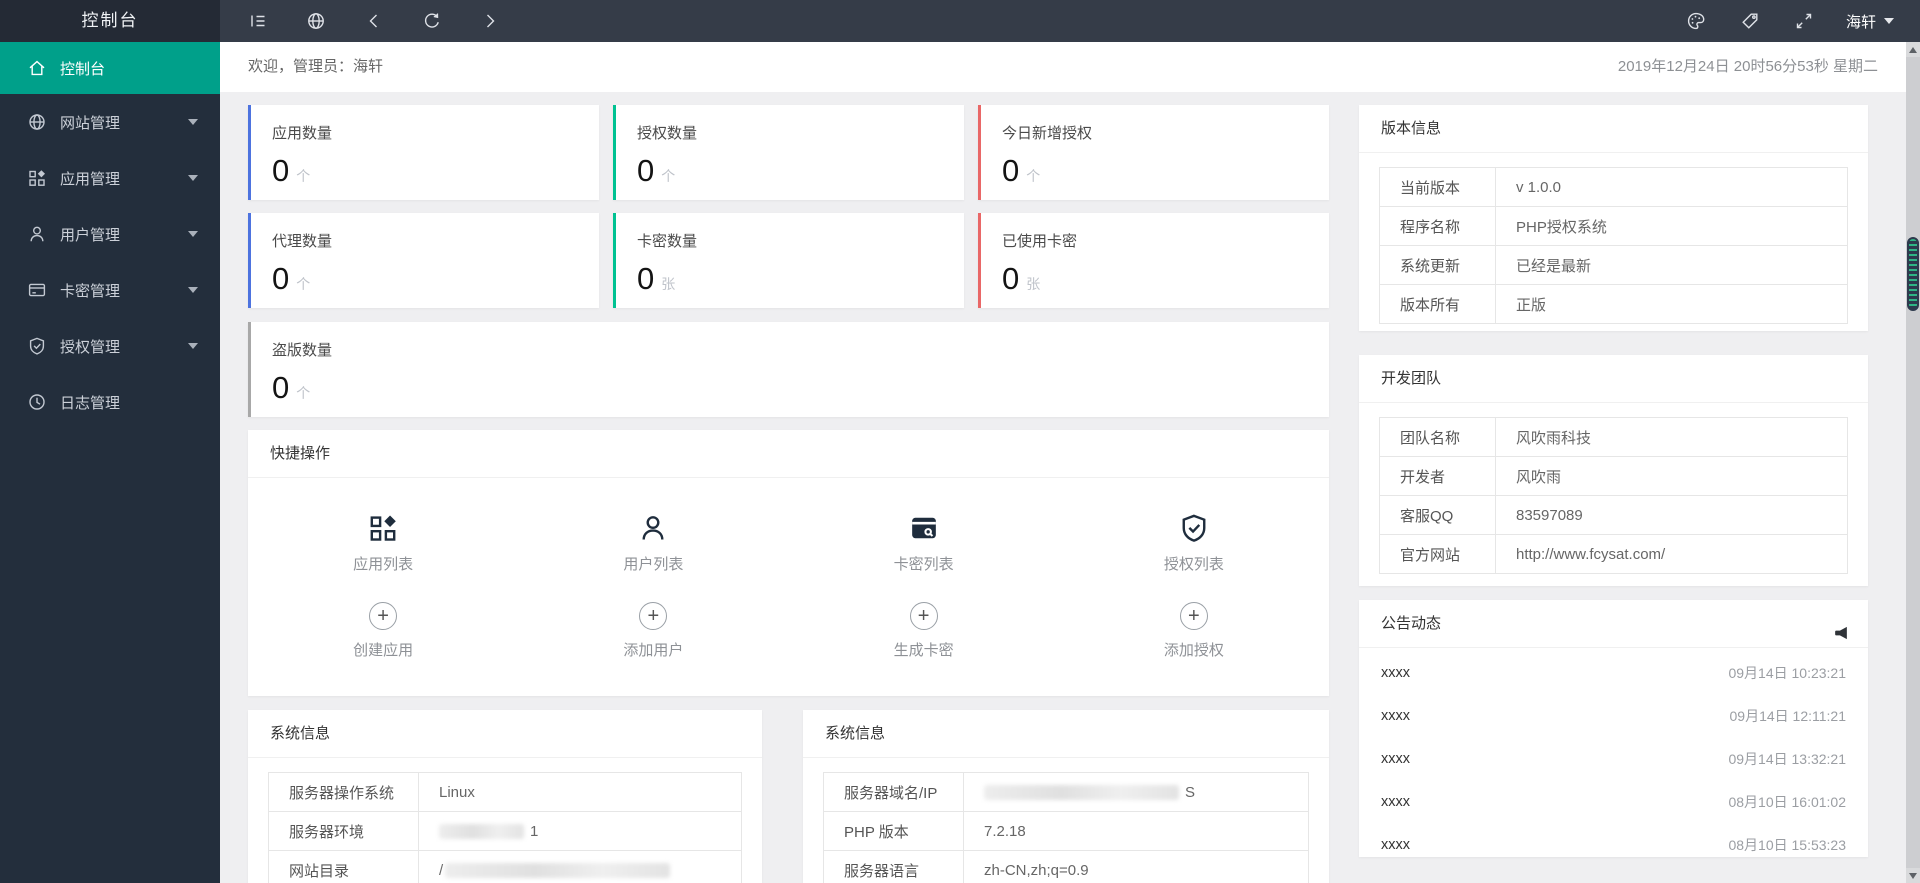  I want to click on quick-action-create-app: + 创建应用, so click(383, 631).